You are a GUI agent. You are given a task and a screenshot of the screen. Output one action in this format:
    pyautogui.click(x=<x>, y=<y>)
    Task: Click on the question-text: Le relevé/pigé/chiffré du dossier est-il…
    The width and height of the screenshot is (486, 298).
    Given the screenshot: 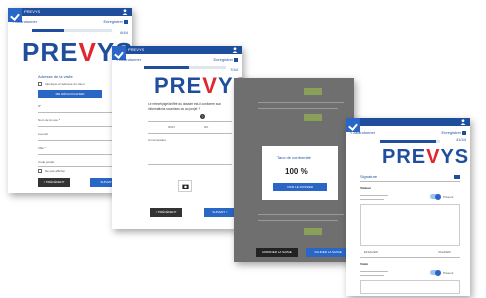 What is the action you would take?
    pyautogui.click(x=184, y=106)
    